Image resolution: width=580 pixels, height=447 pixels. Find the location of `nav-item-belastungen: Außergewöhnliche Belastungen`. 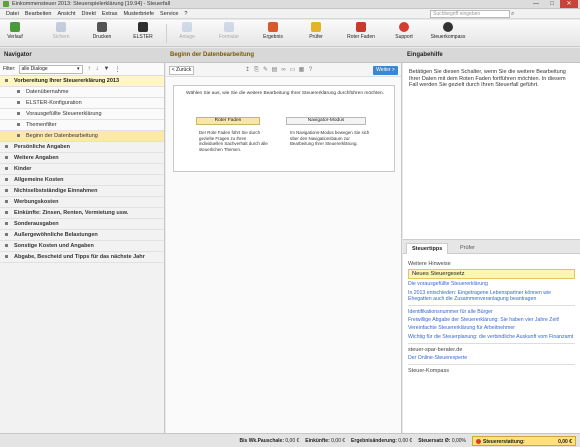

nav-item-belastungen: Außergewöhnliche Belastungen is located at coordinates (82, 235).